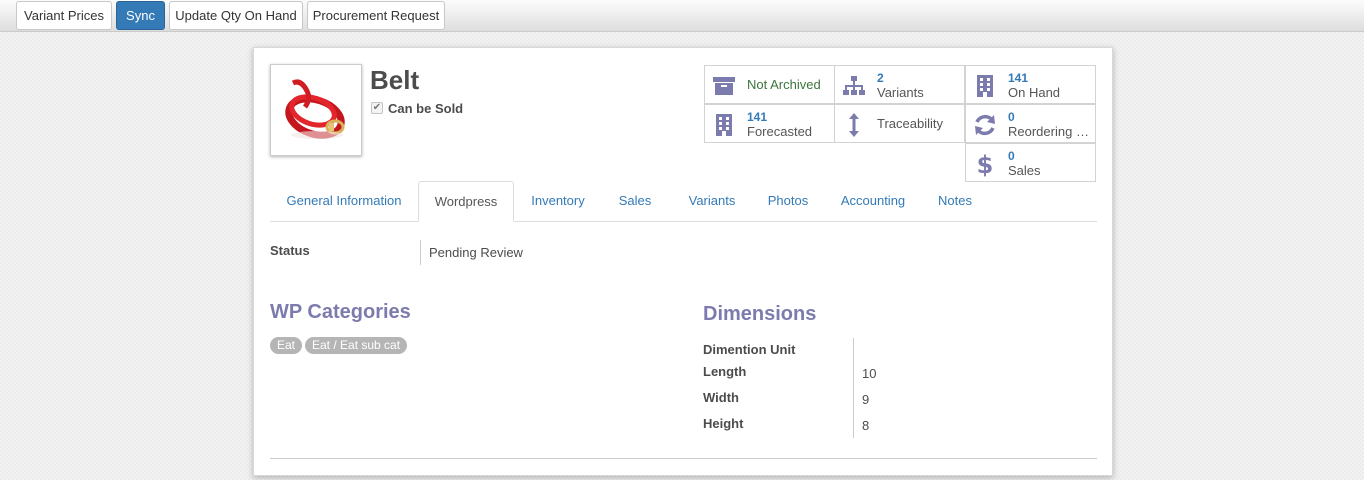 Image resolution: width=1364 pixels, height=480 pixels. I want to click on category-tag: Eat / Eat sub cat, so click(356, 345).